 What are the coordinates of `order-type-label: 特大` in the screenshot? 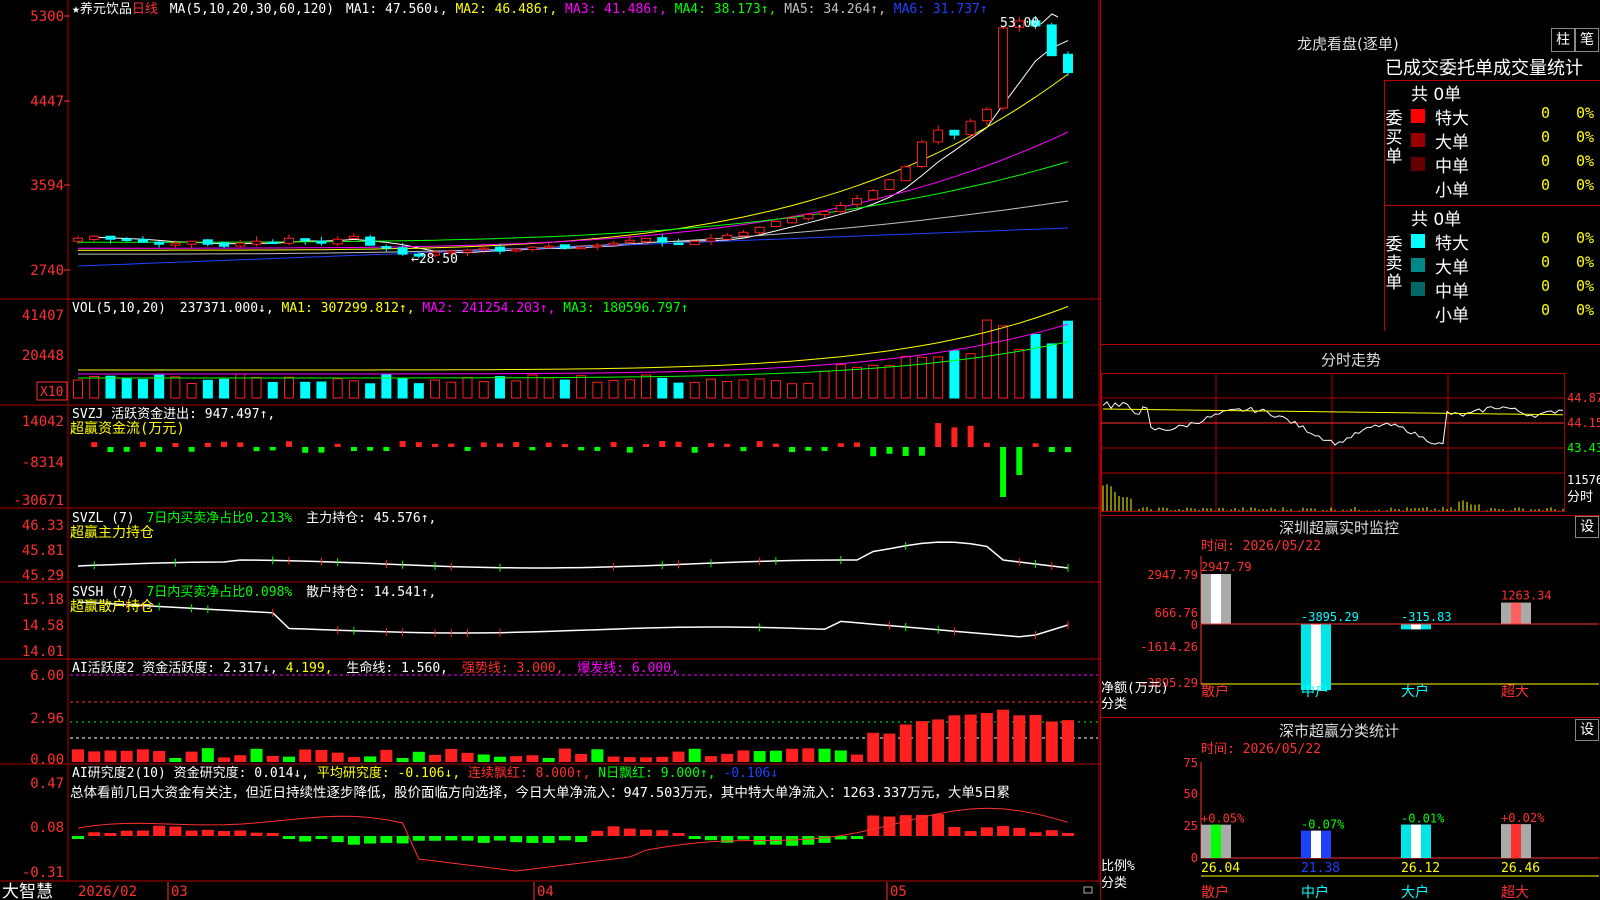 It's located at (1452, 119).